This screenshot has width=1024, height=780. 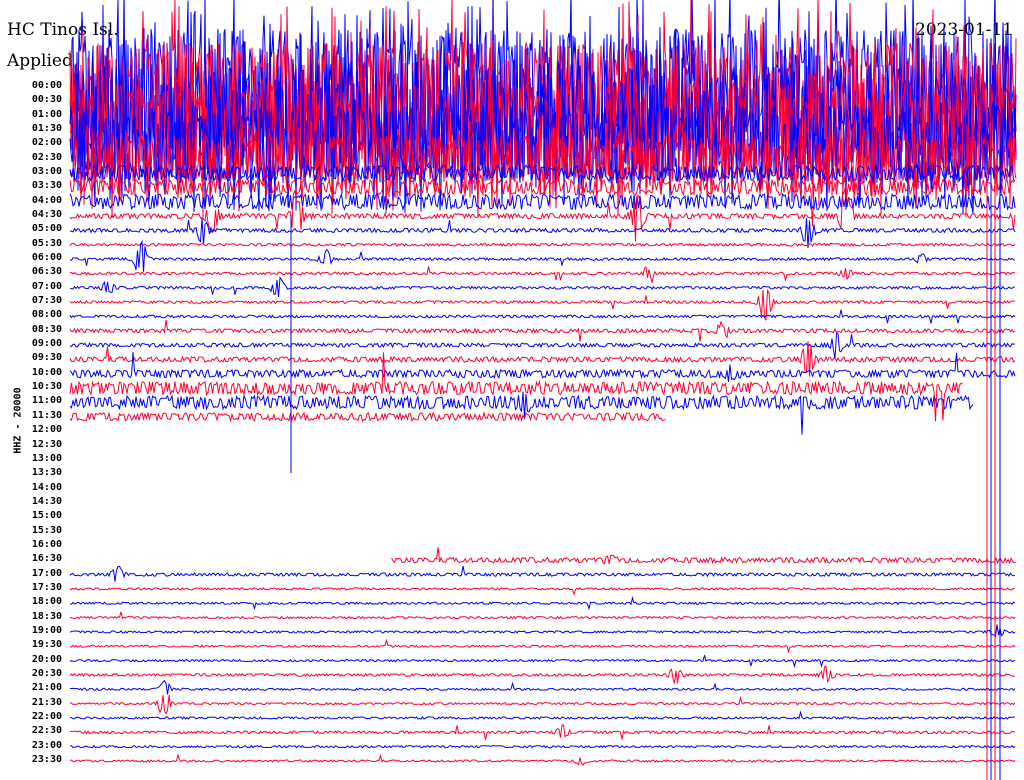 What do you see at coordinates (542, 330) in the screenshot?
I see `trace-08:30` at bounding box center [542, 330].